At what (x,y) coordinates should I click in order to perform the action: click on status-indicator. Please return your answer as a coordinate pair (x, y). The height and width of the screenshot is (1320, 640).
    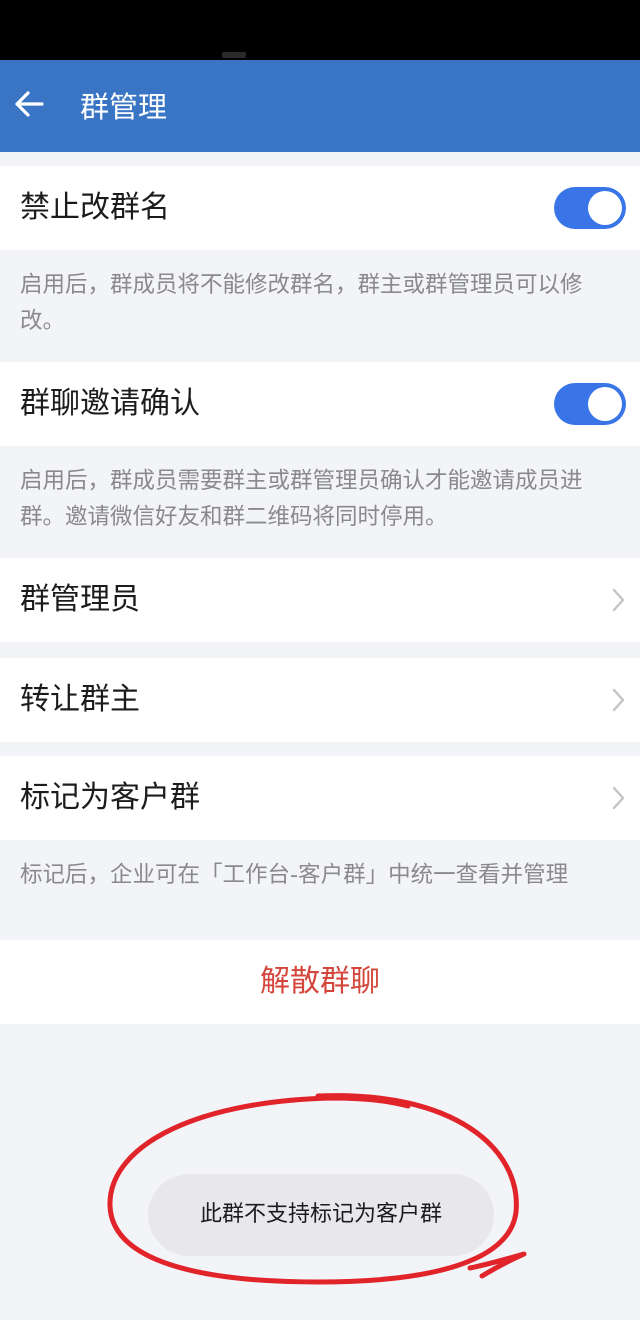
    Looking at the image, I should click on (234, 55).